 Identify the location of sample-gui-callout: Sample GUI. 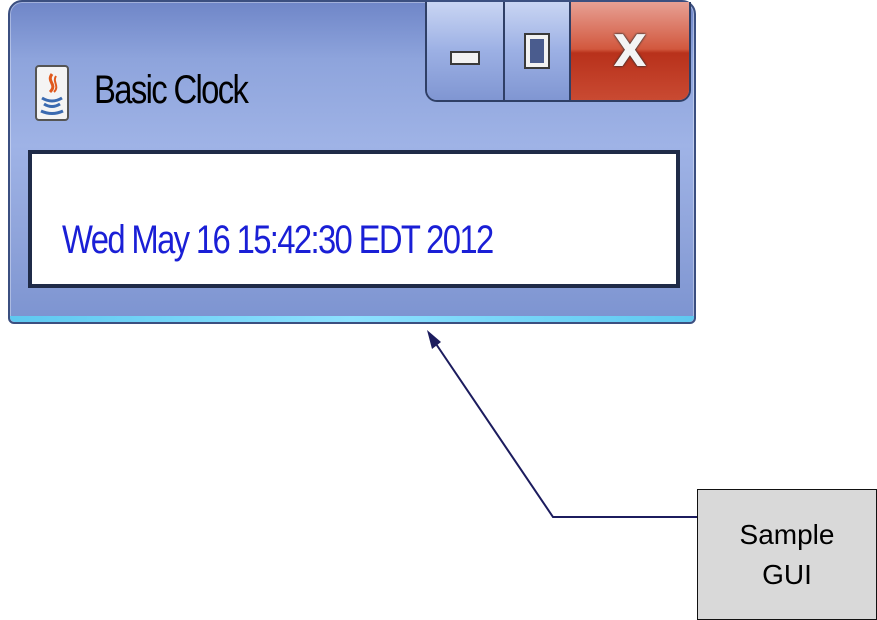
(787, 554).